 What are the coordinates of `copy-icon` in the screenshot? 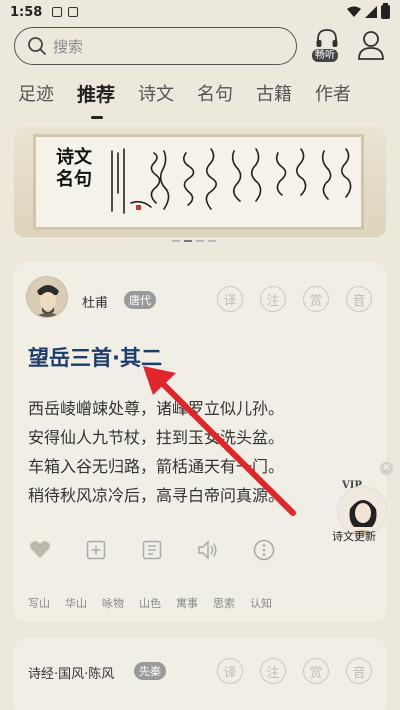 It's located at (152, 550).